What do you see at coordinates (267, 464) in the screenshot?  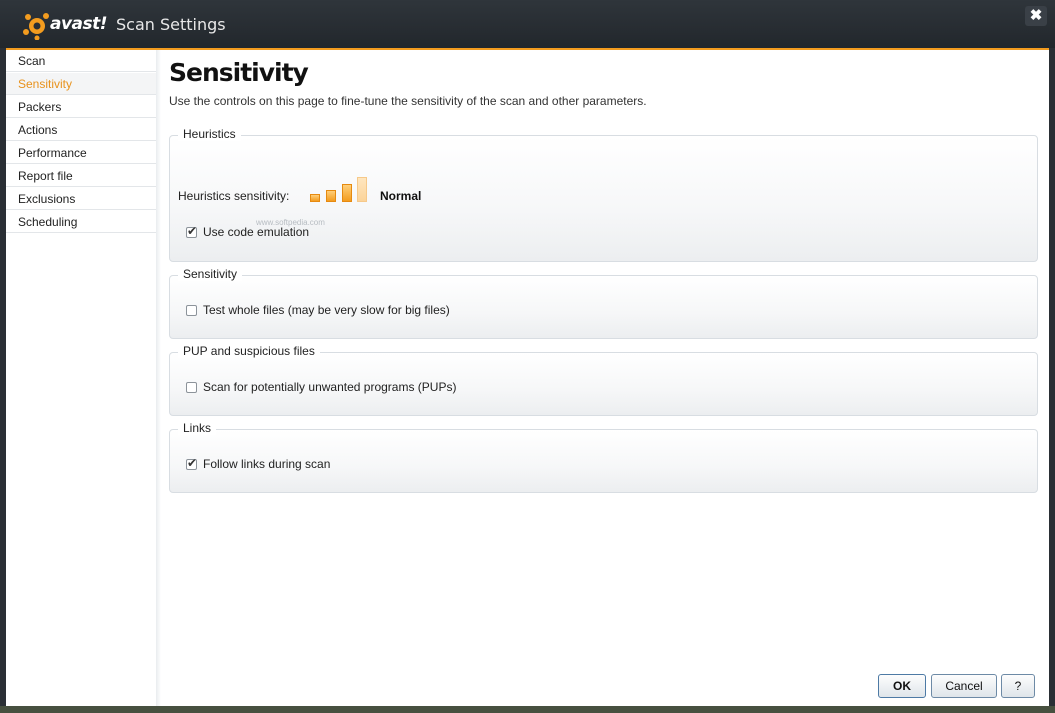 I see `follow-links-label: Follow links during scan` at bounding box center [267, 464].